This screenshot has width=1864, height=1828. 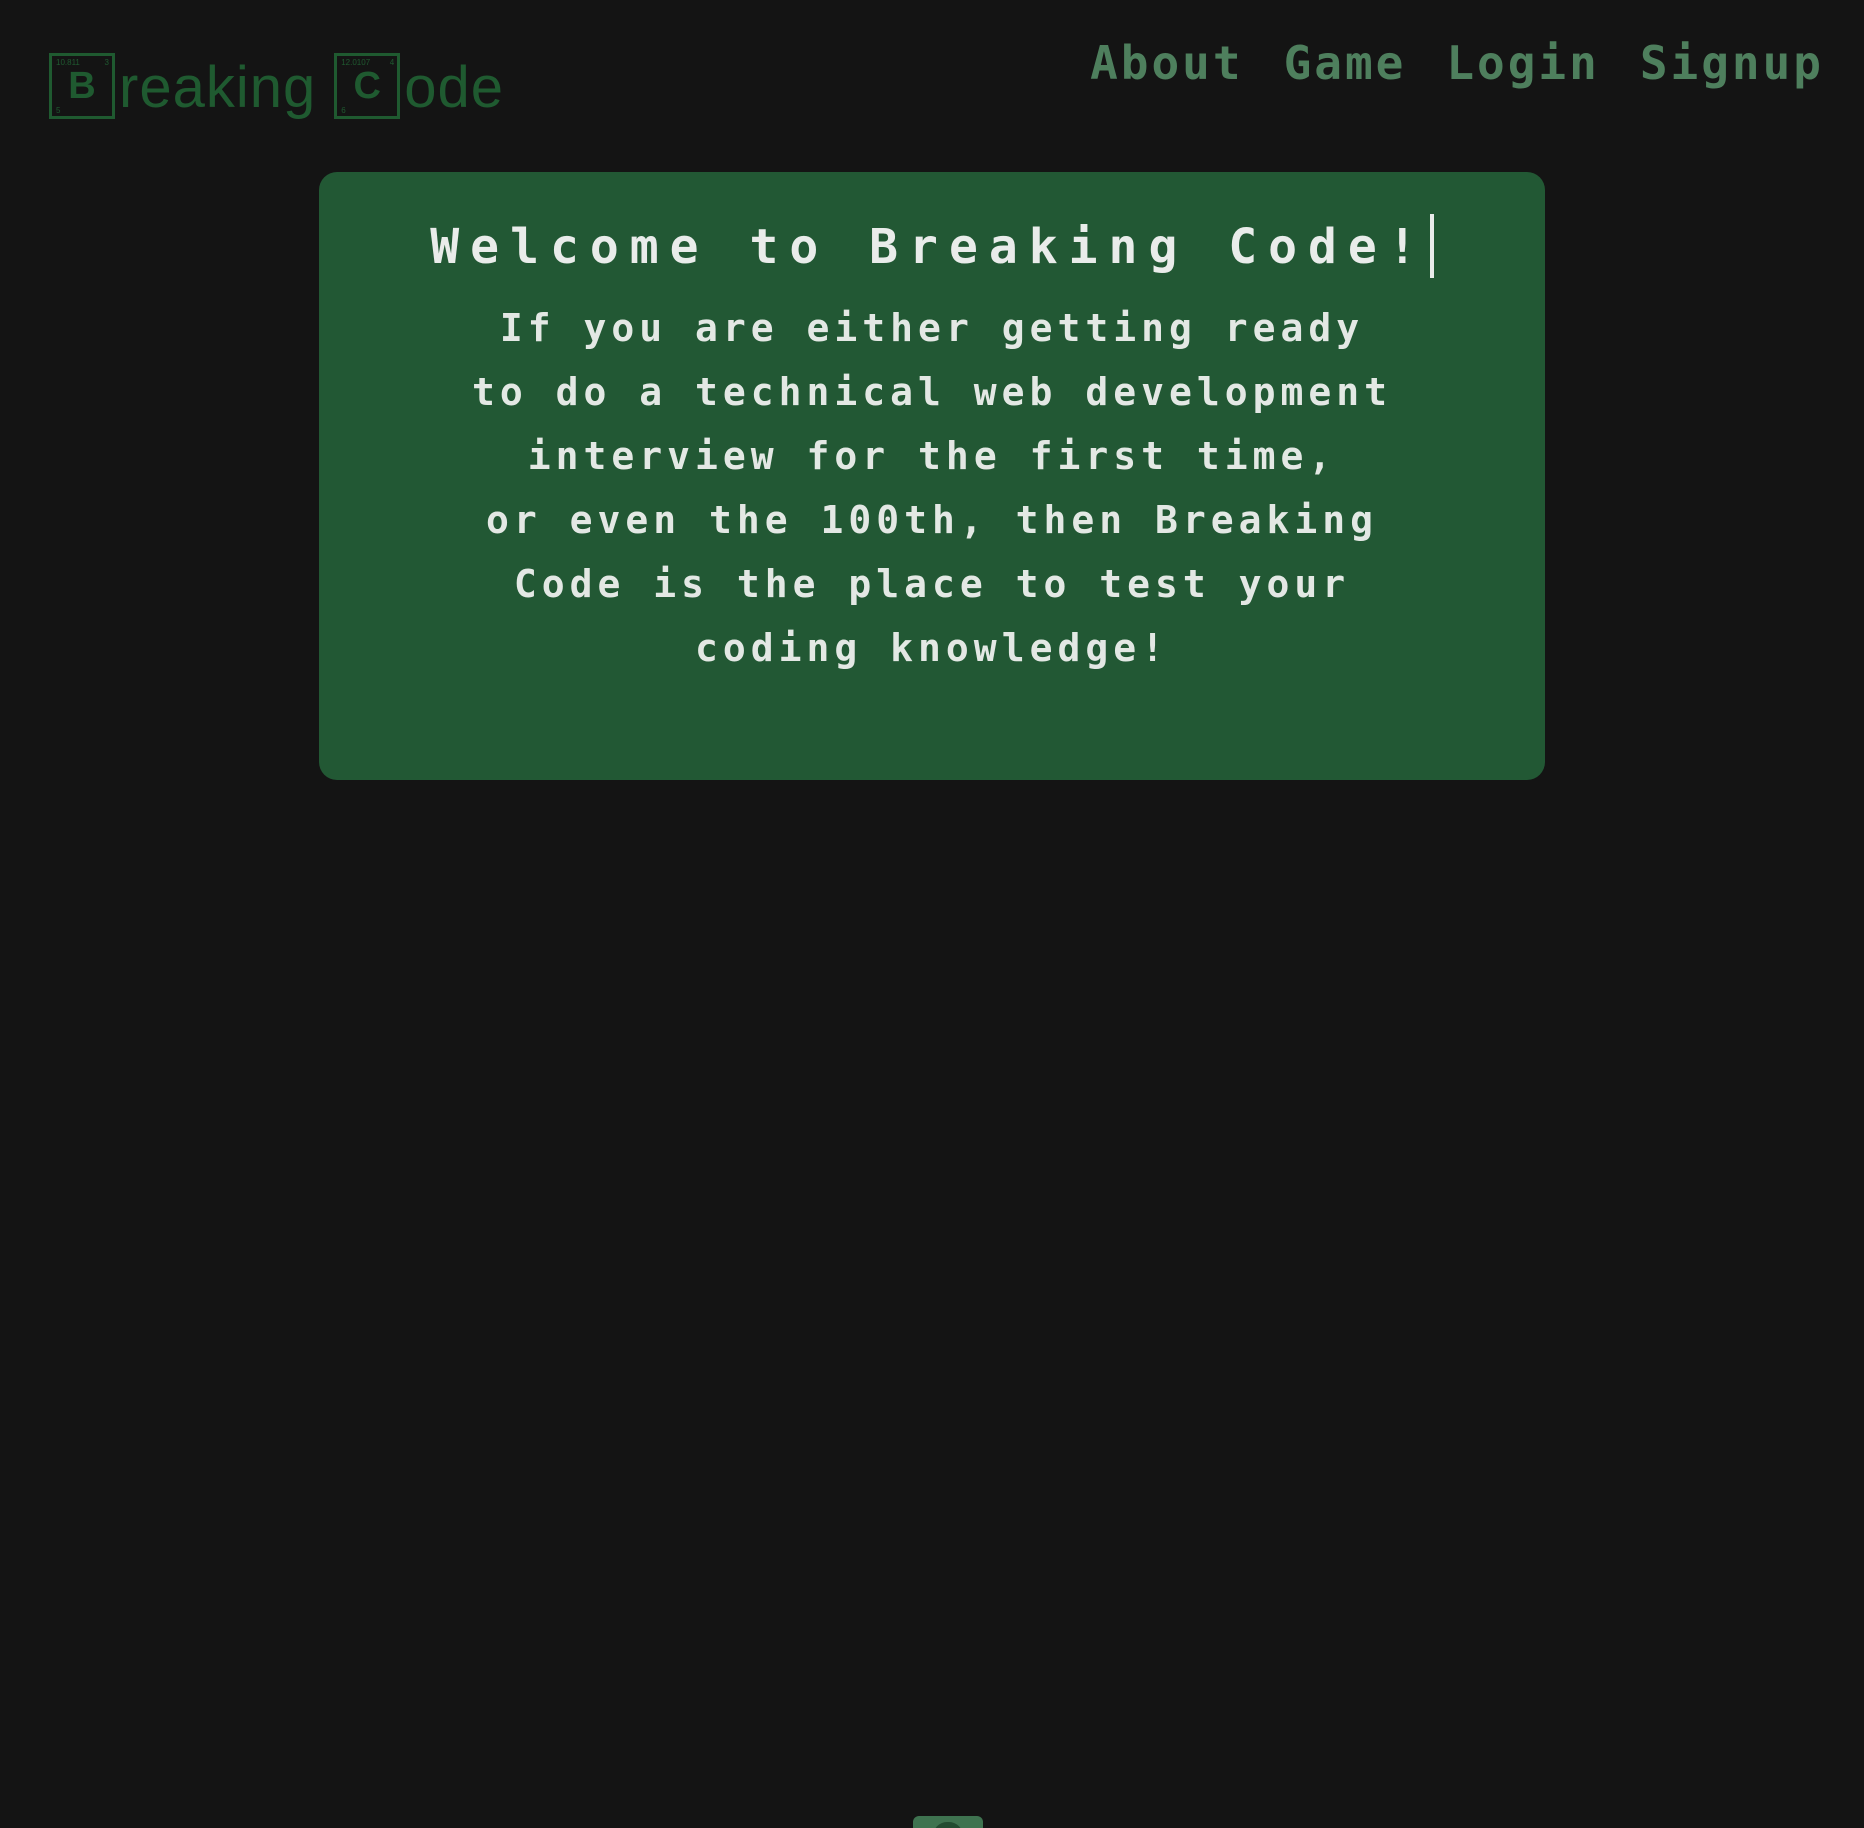 What do you see at coordinates (218, 87) in the screenshot?
I see `logo-word-reaking: reaking` at bounding box center [218, 87].